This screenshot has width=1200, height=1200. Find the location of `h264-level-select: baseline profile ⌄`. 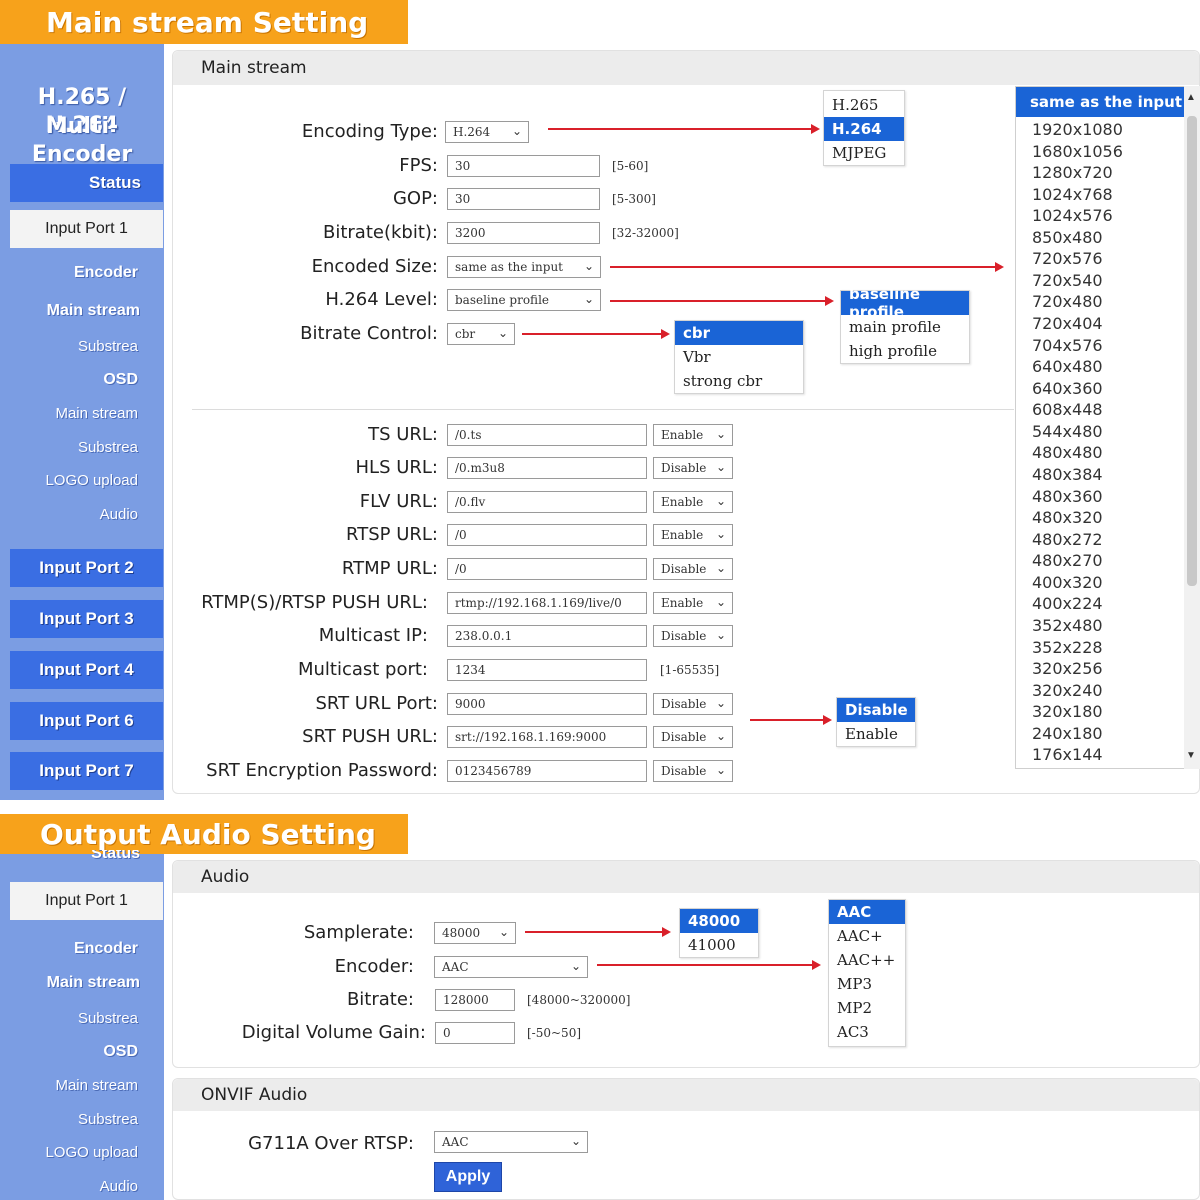

h264-level-select: baseline profile ⌄ is located at coordinates (524, 300).